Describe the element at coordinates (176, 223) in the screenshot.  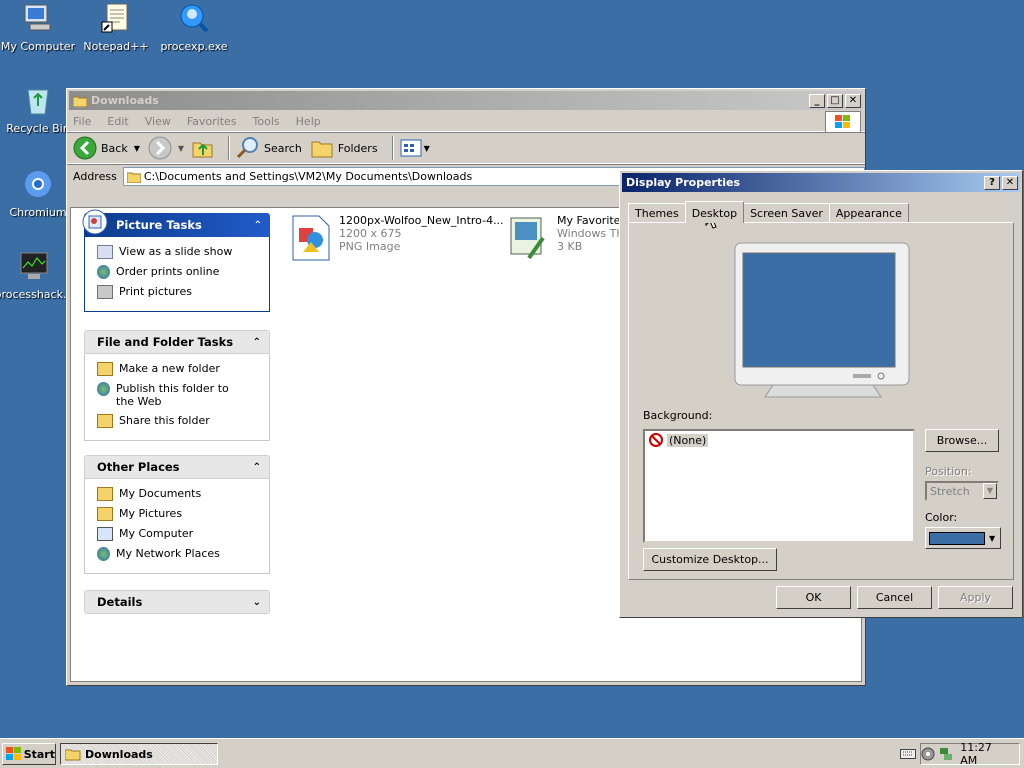
I see `picture-tasks-header: Picture Tasks ⌃` at that location.